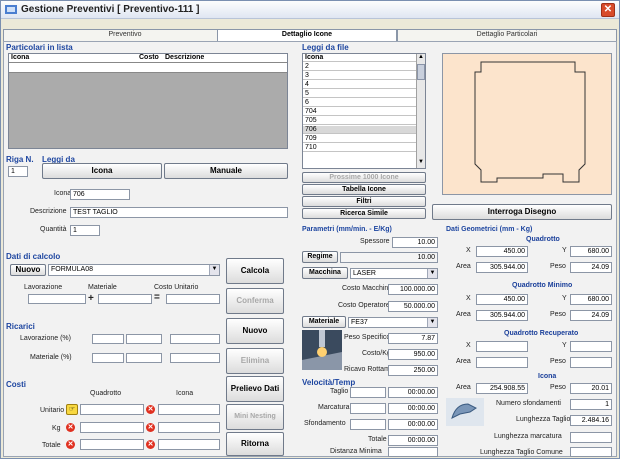 The image size is (620, 459). Describe the element at coordinates (421, 72) in the screenshot. I see `scroll-thumb` at that location.